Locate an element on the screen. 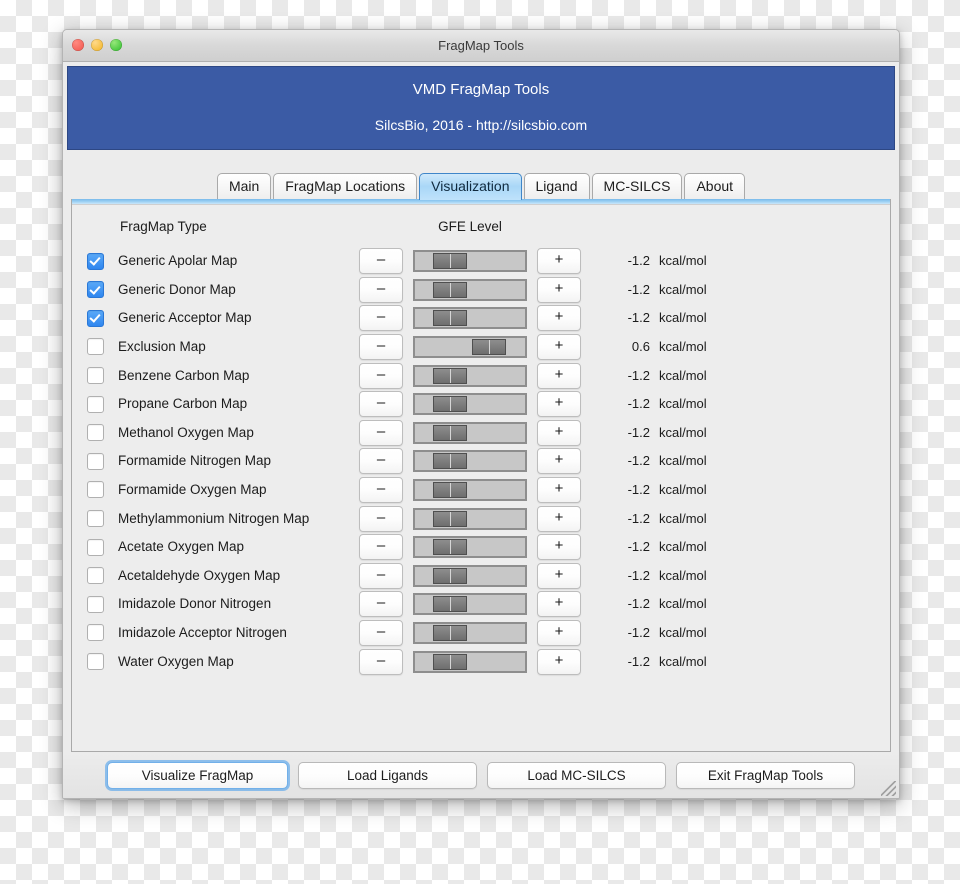 Image resolution: width=960 pixels, height=884 pixels. table-row: Water Oxygen Map – + -1.2 kcal/mol is located at coordinates (481, 661).